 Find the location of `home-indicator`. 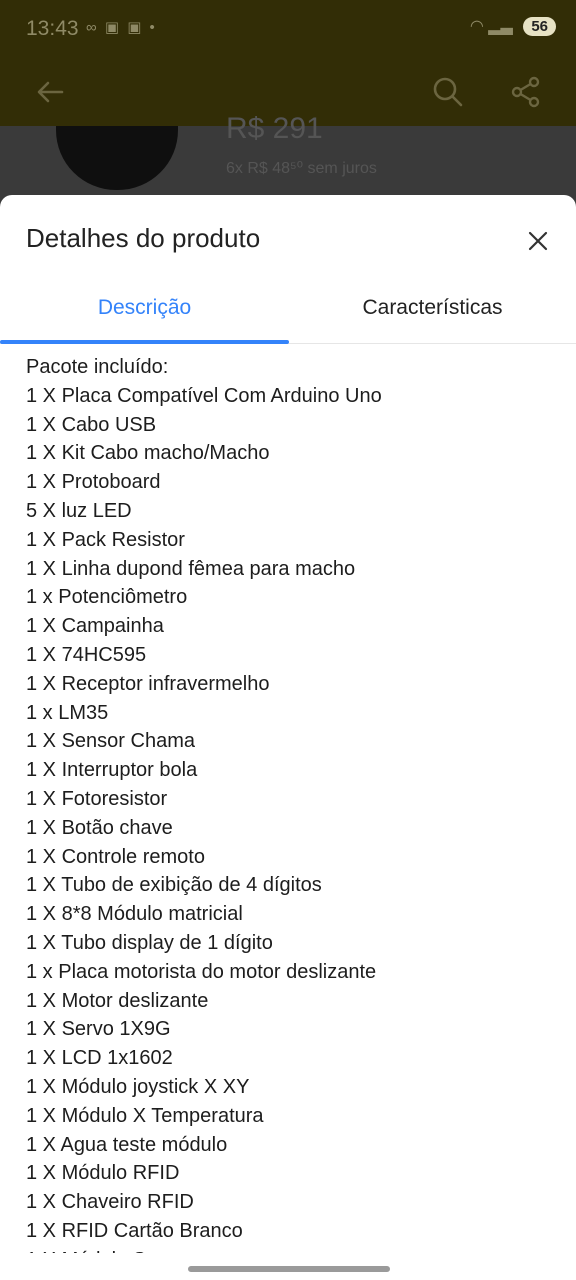

home-indicator is located at coordinates (289, 1269).